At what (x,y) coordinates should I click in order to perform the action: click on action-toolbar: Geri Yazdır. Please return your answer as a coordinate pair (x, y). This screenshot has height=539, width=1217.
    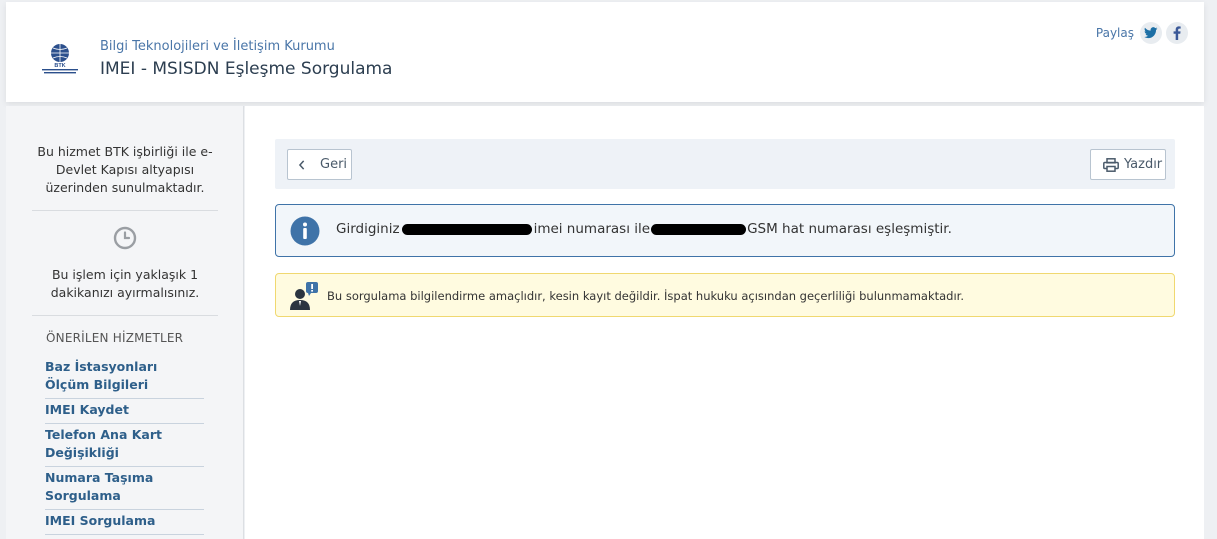
    Looking at the image, I should click on (725, 164).